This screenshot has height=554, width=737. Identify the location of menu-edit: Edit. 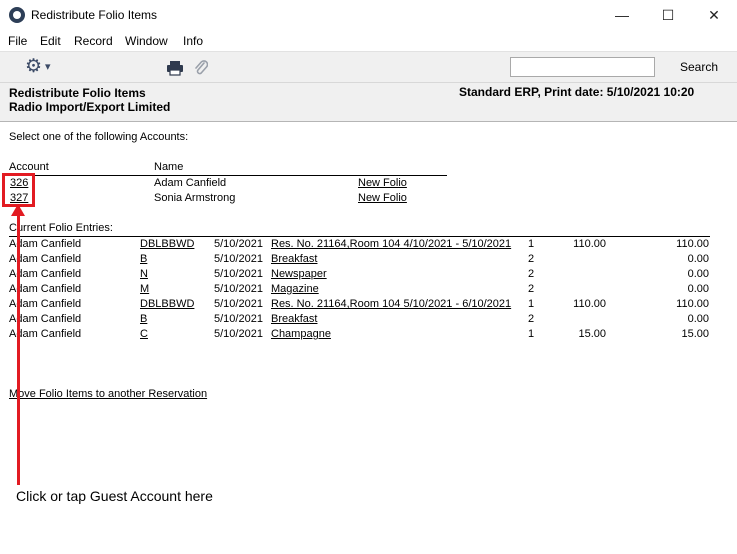
(50, 41).